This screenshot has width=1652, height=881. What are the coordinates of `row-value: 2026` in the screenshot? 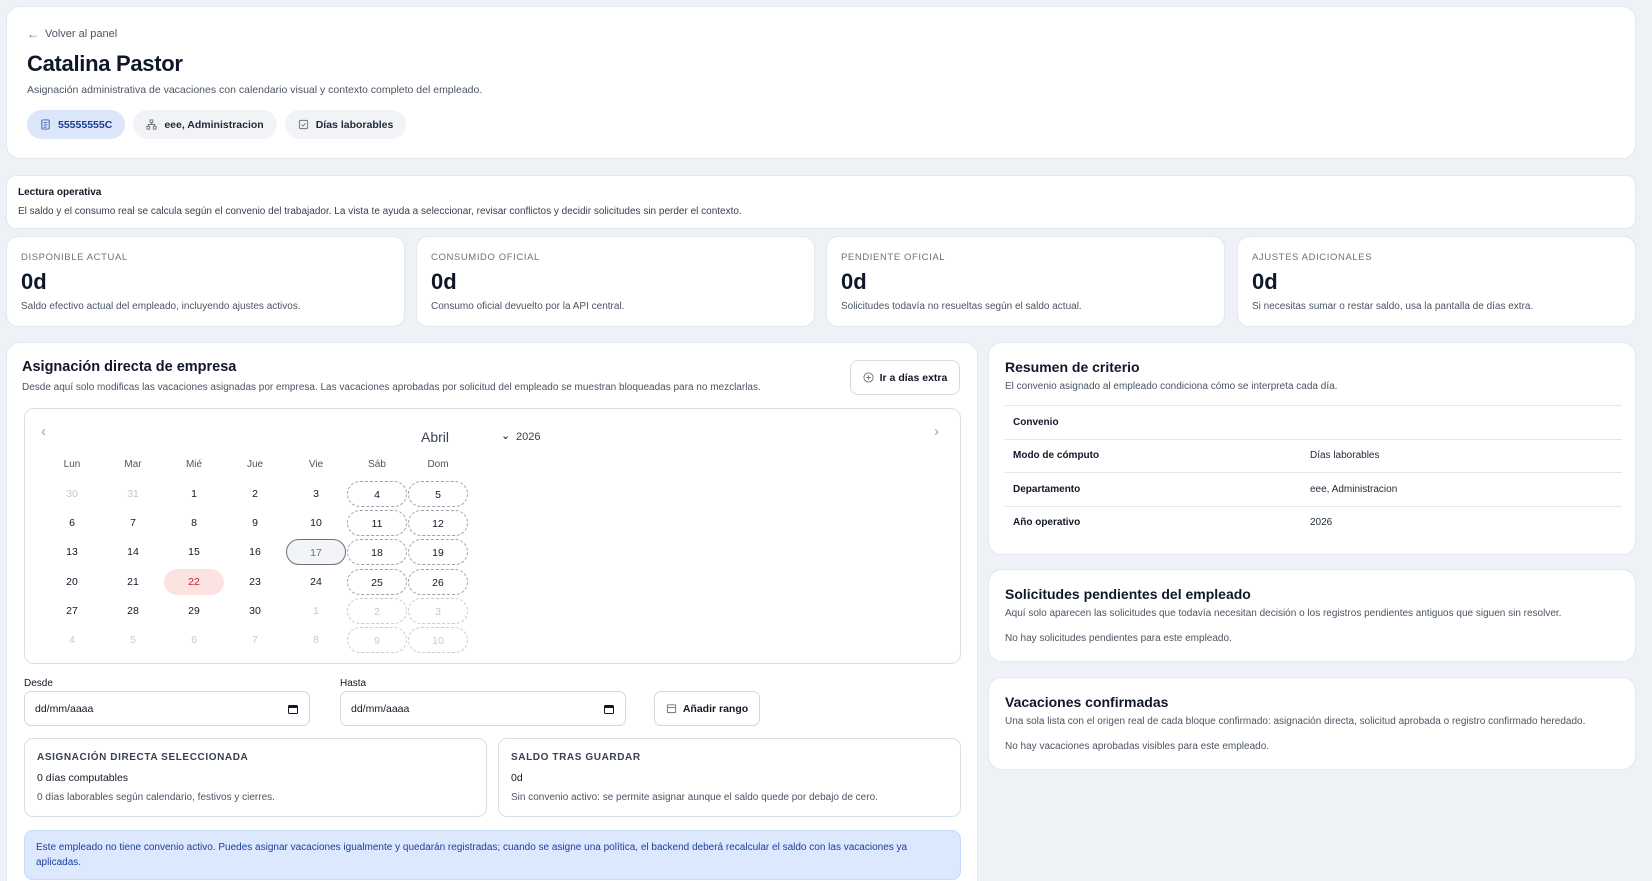 It's located at (1321, 523).